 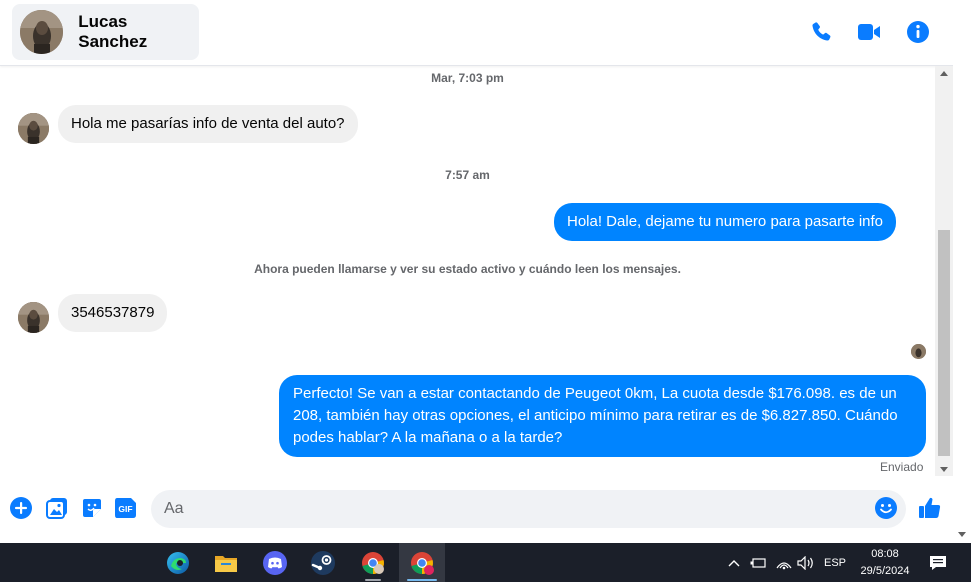 I want to click on contact-avatar, so click(x=42, y=32).